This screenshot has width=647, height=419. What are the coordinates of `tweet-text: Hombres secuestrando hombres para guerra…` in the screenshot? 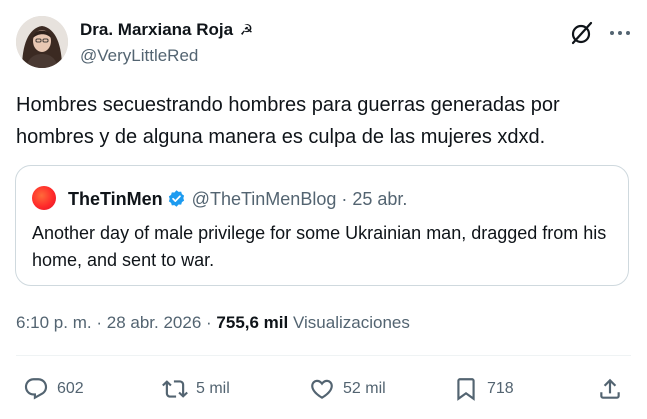 It's located at (288, 121).